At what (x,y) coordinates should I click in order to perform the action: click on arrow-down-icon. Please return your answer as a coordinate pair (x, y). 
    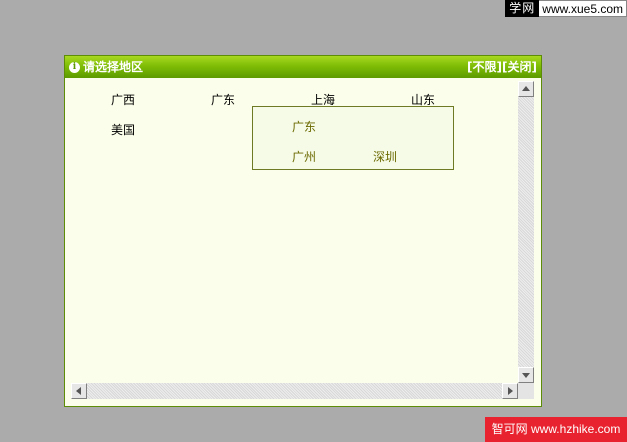
    Looking at the image, I should click on (526, 375).